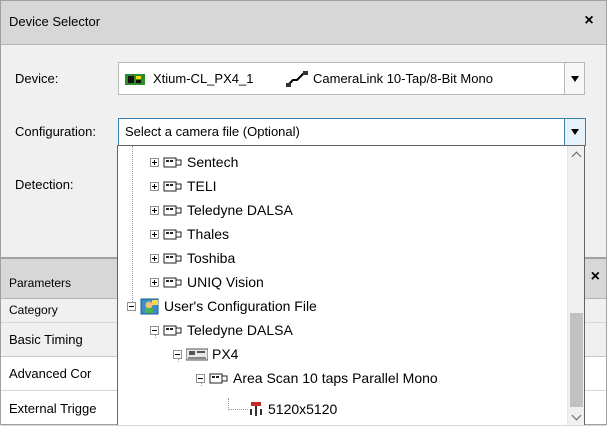  What do you see at coordinates (225, 354) in the screenshot?
I see `tree-item-label: PX4` at bounding box center [225, 354].